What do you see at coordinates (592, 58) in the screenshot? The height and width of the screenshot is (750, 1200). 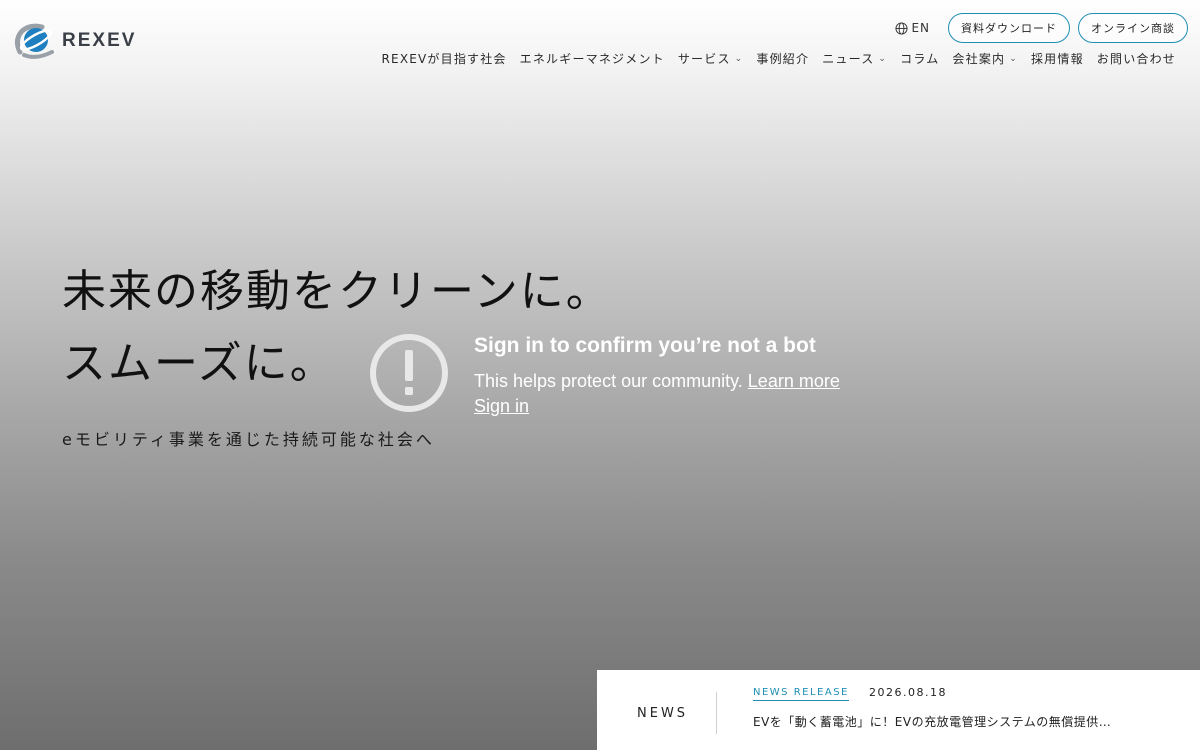 I see `nav-energy-management: エネルギーマネジメント` at bounding box center [592, 58].